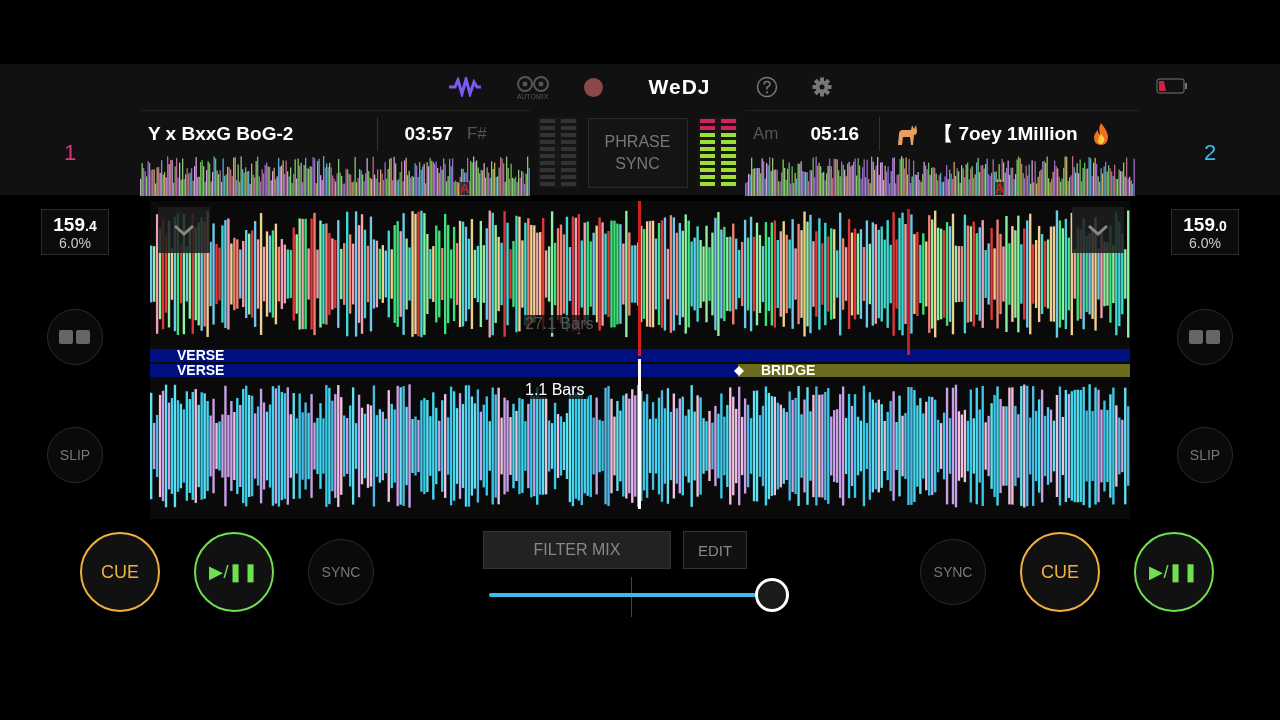  I want to click on record-button, so click(593, 87).